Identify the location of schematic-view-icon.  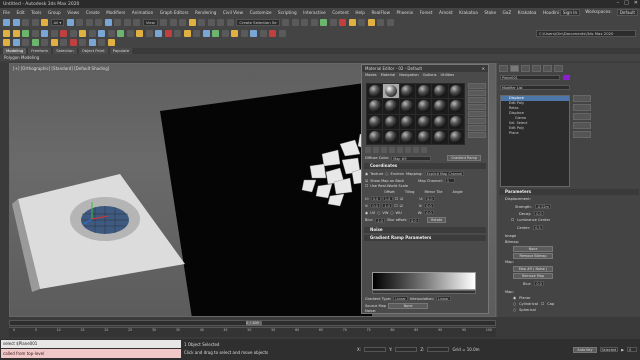
(333, 22).